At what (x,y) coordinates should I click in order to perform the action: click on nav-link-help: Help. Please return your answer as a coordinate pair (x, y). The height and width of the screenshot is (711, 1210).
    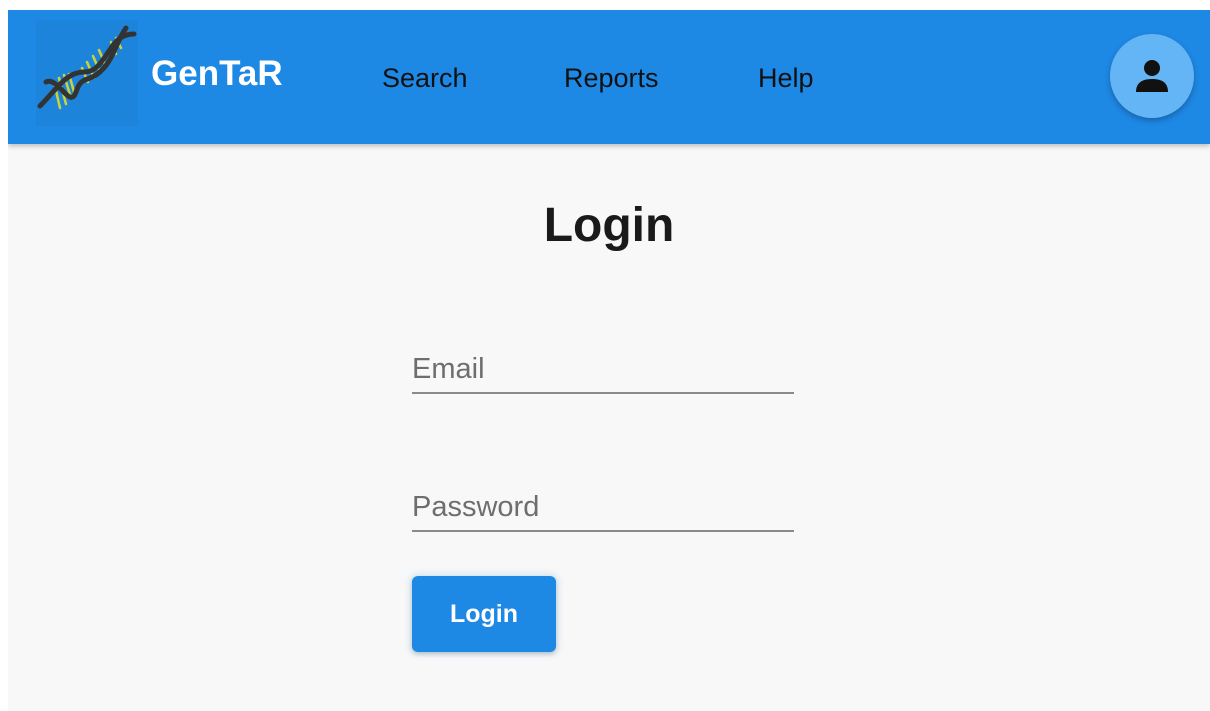
    Looking at the image, I should click on (786, 78).